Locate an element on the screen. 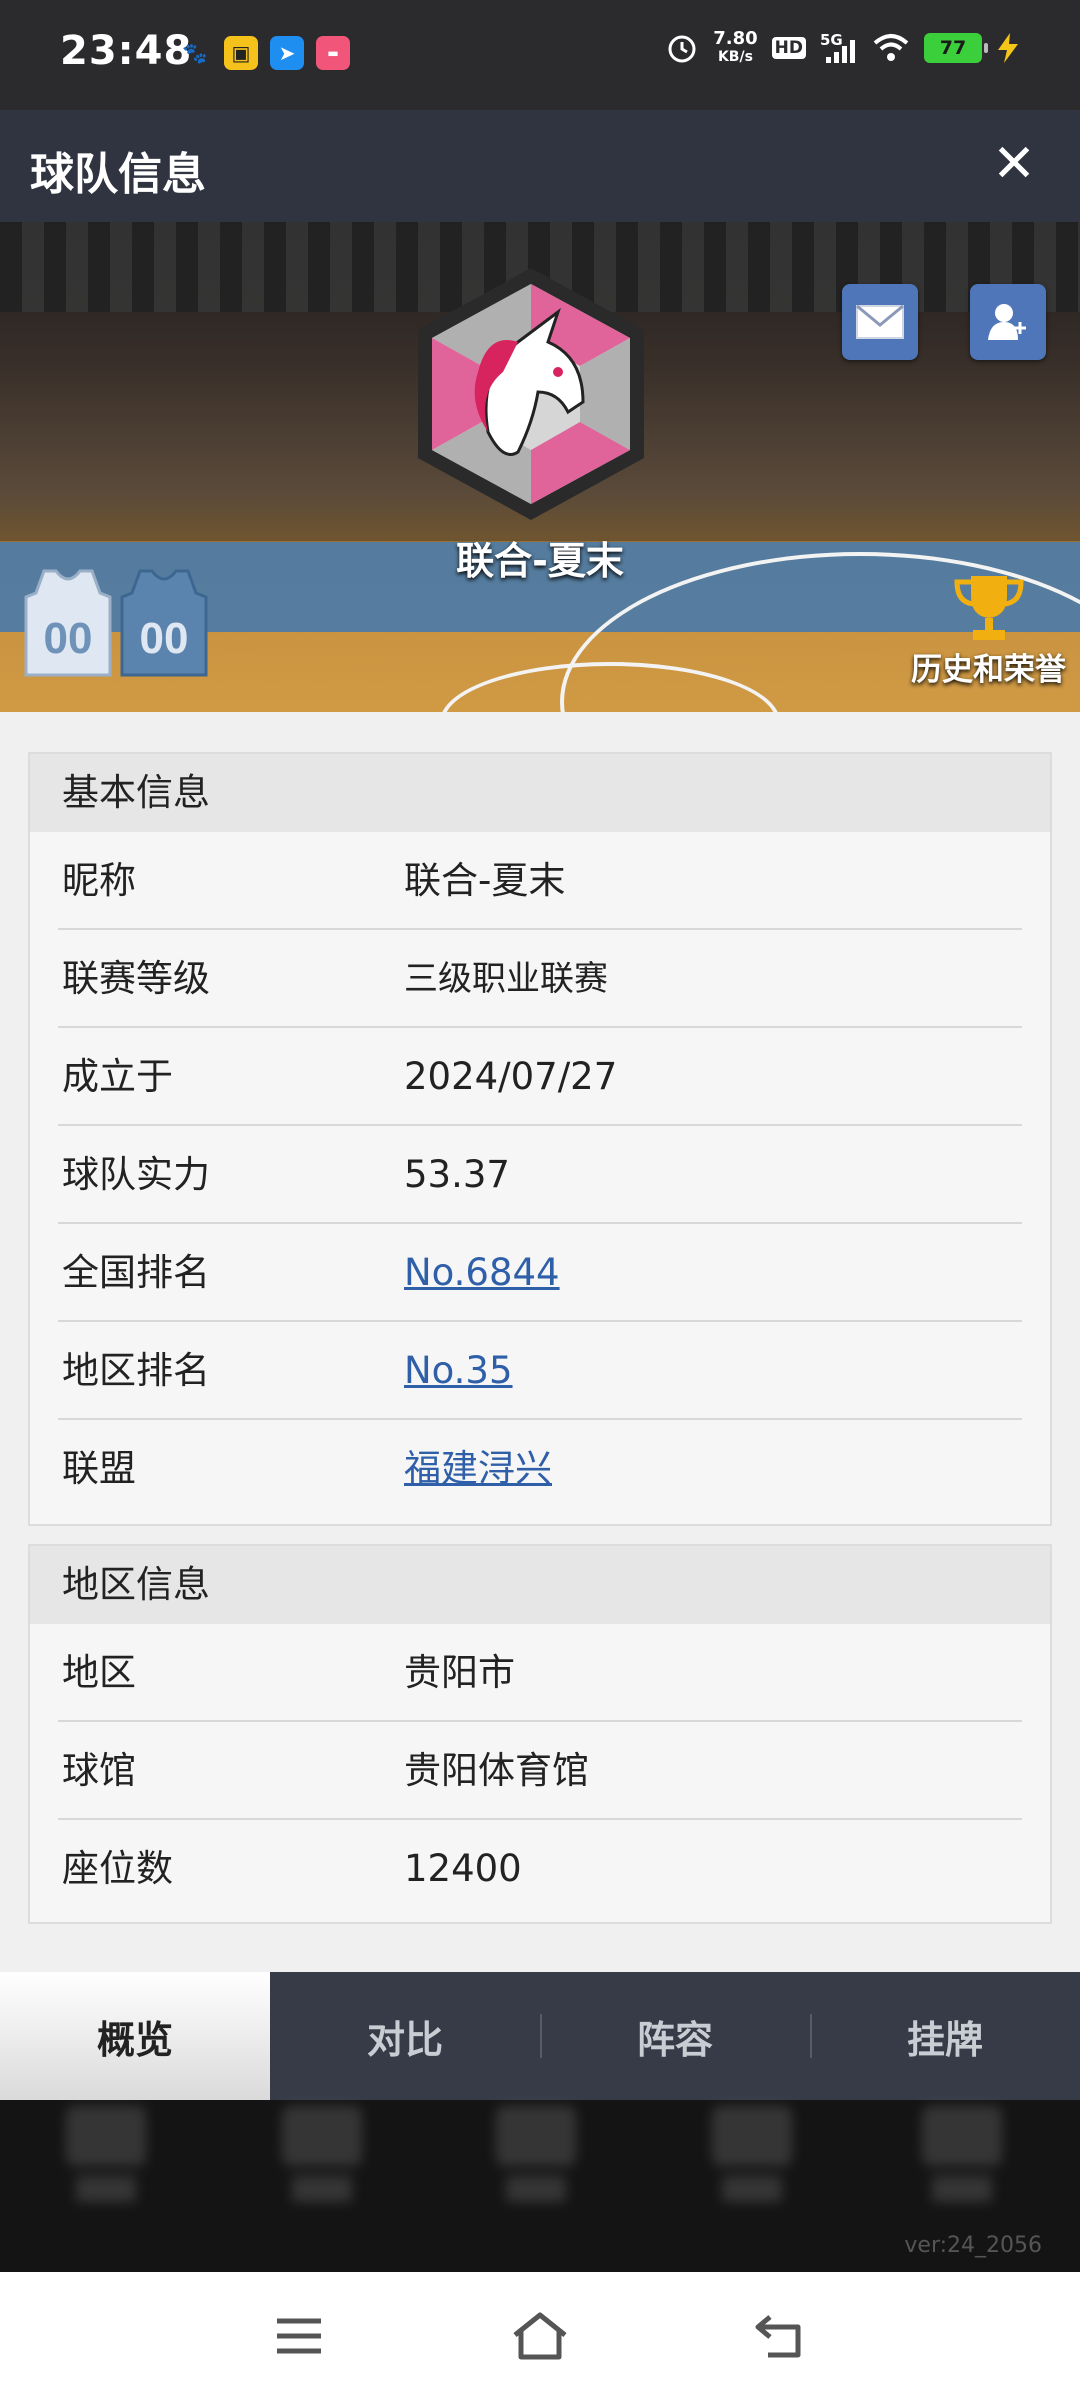 This screenshot has height=2400, width=1080. version-label: ver:24_2056 is located at coordinates (973, 2245).